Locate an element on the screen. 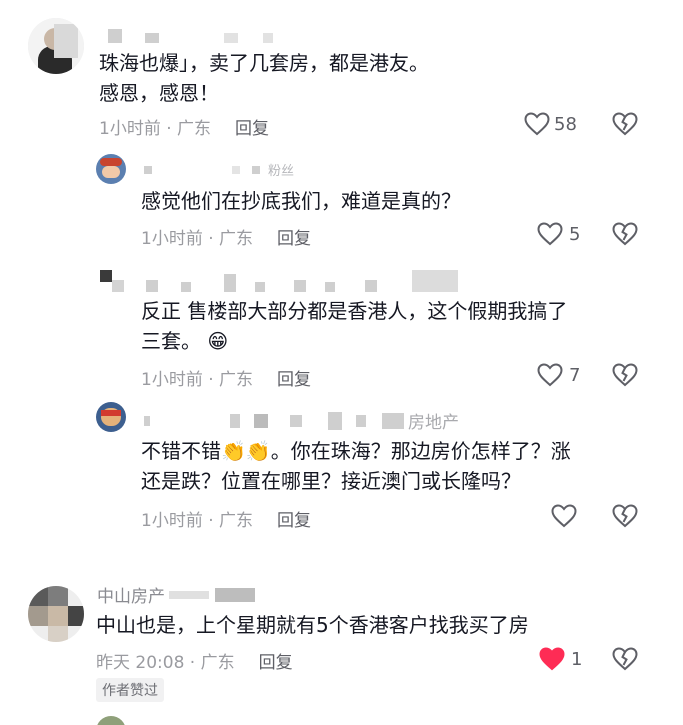 The width and height of the screenshot is (683, 725). like-button: 58 is located at coordinates (550, 124).